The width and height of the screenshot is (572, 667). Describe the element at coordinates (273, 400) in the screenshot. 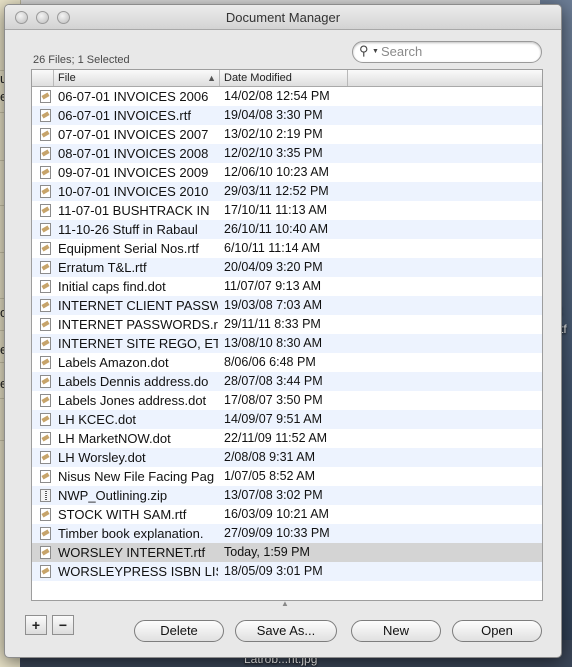

I see `file-date-modified: 17/08/07 3:50 PM` at that location.